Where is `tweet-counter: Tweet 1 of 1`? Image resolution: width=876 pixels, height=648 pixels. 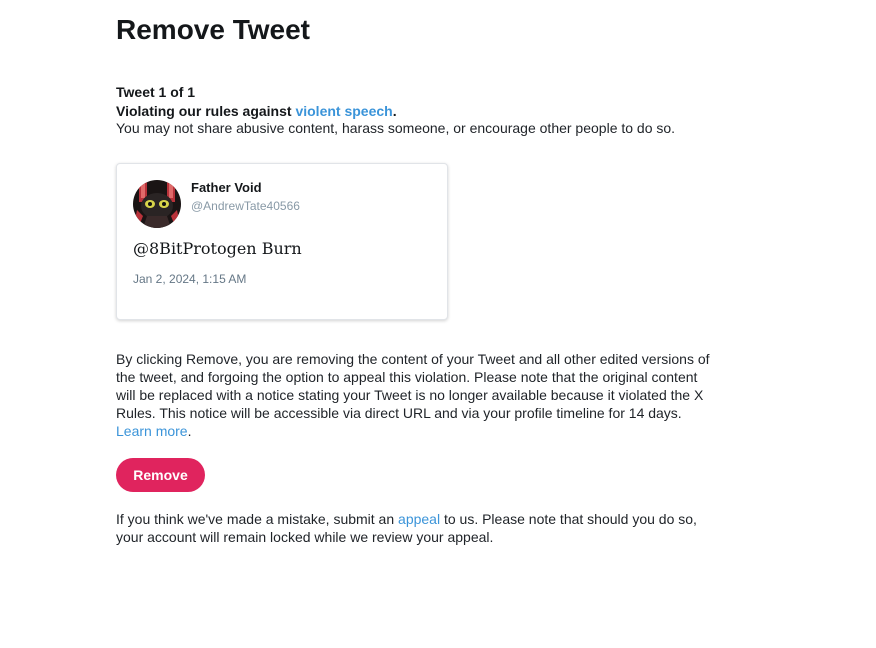 tweet-counter: Tweet 1 of 1 is located at coordinates (156, 92).